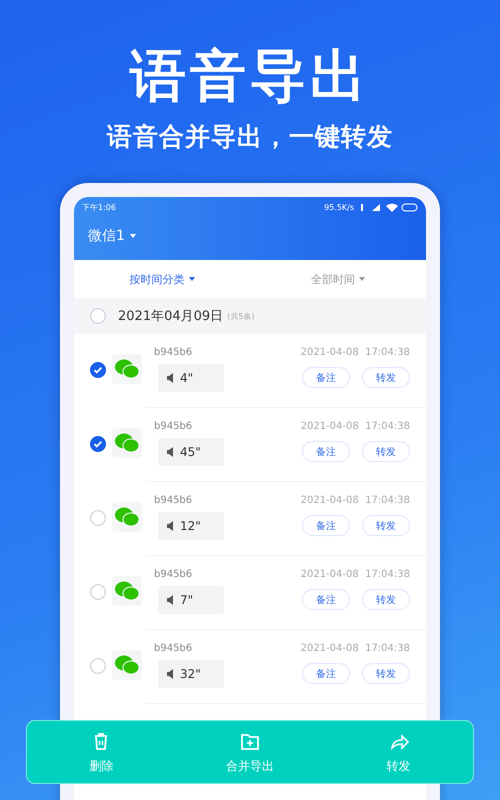 Image resolution: width=500 pixels, height=800 pixels. I want to click on voice-duration: 32", so click(190, 674).